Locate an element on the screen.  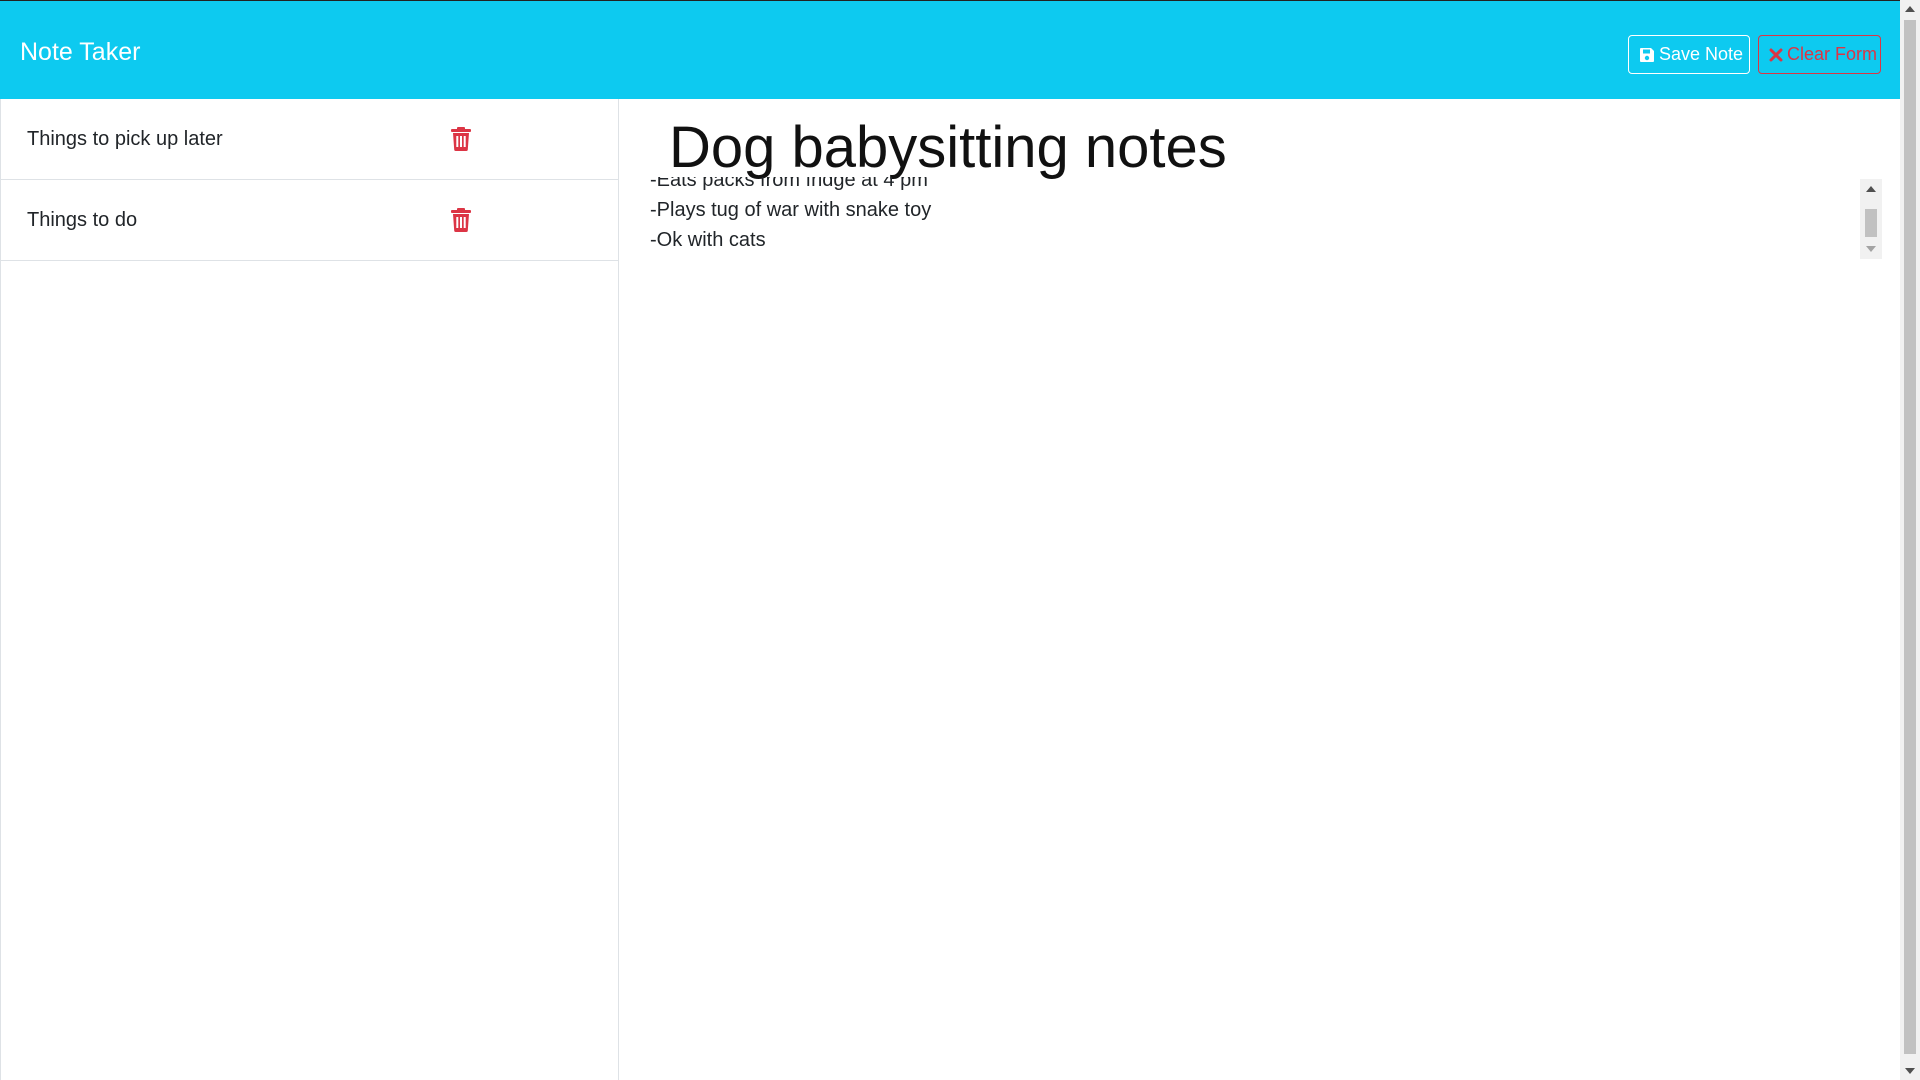
note-list-title: Things to do is located at coordinates (82, 219).